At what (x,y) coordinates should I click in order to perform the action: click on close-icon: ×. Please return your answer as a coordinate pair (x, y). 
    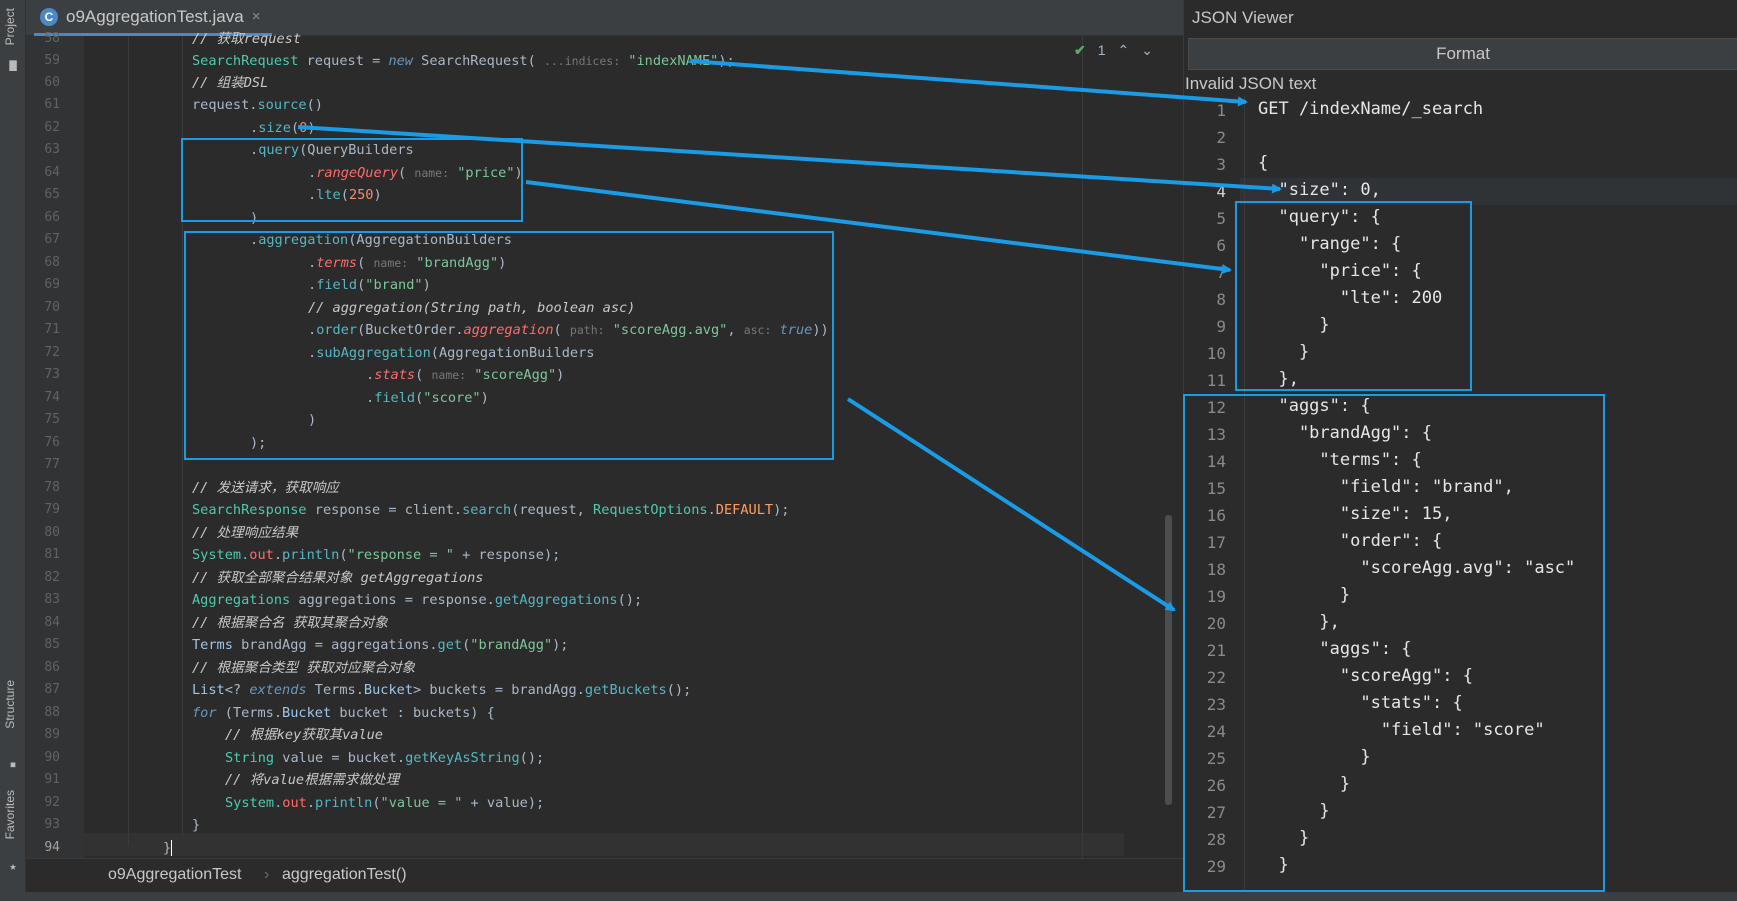
    Looking at the image, I should click on (256, 16).